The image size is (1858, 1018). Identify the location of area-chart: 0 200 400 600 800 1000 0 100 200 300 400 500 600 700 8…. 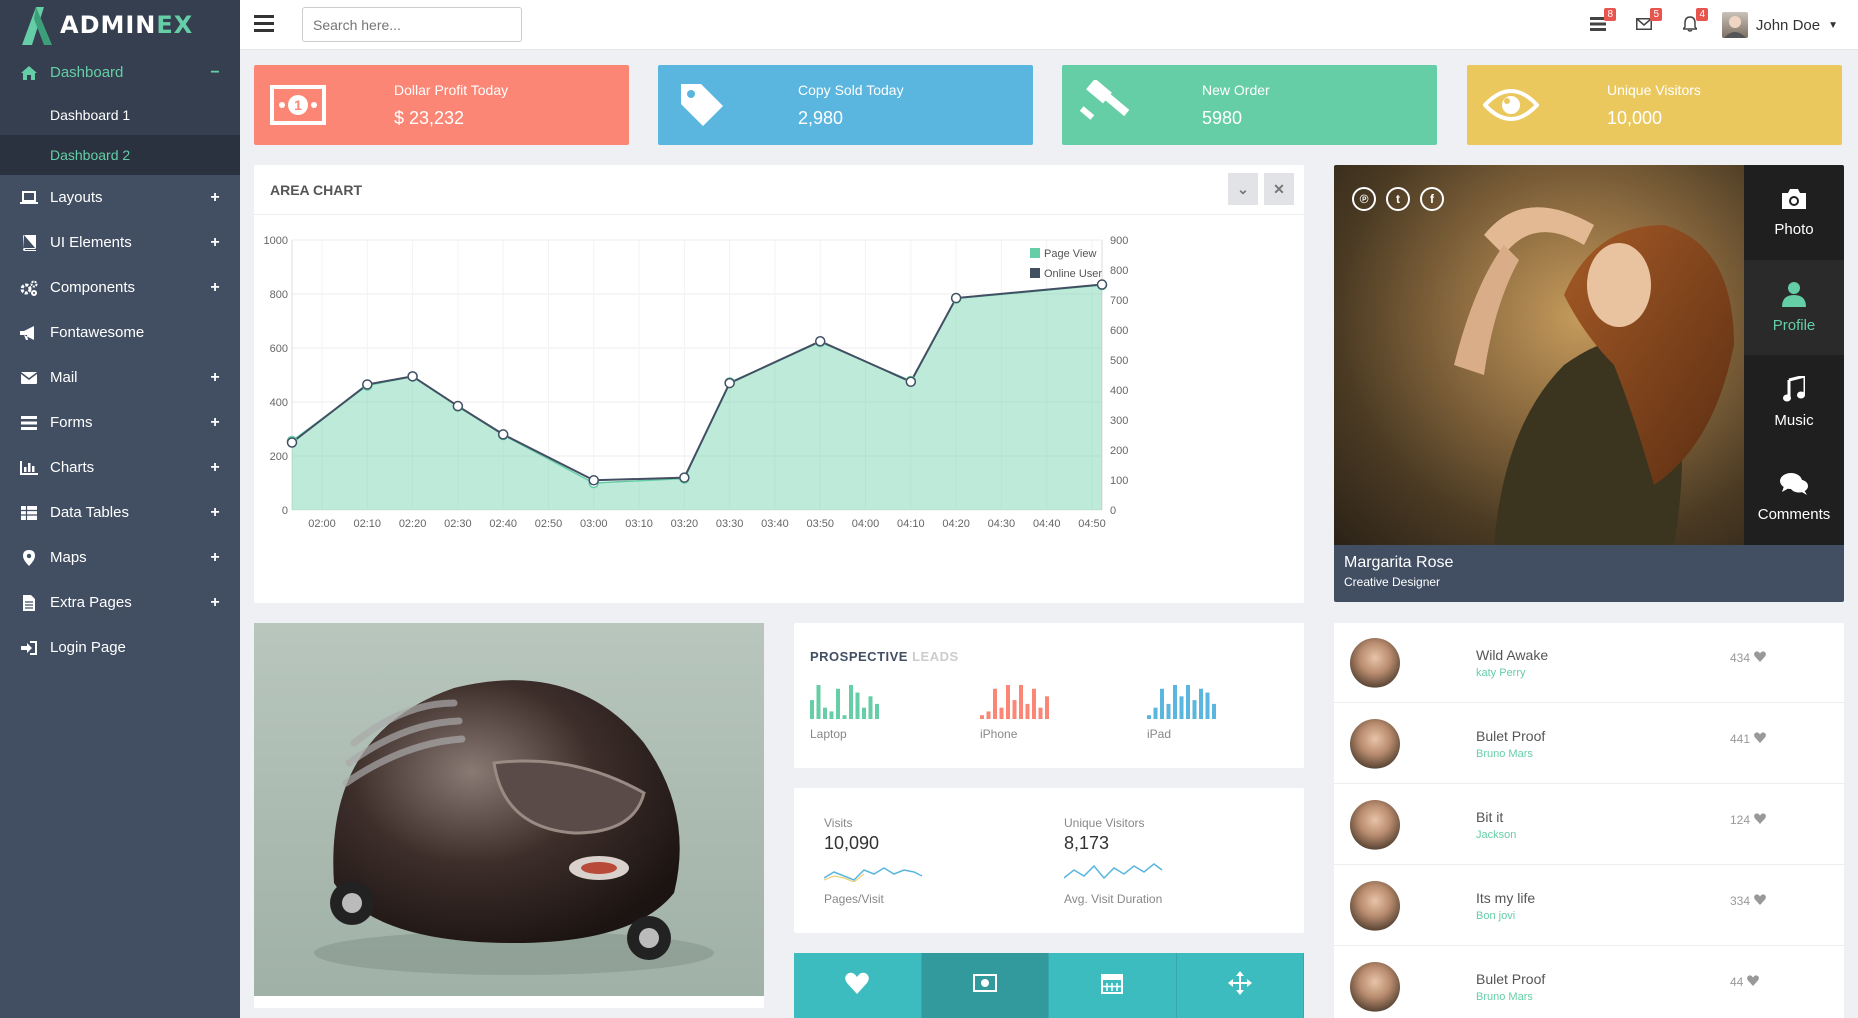
(696, 382).